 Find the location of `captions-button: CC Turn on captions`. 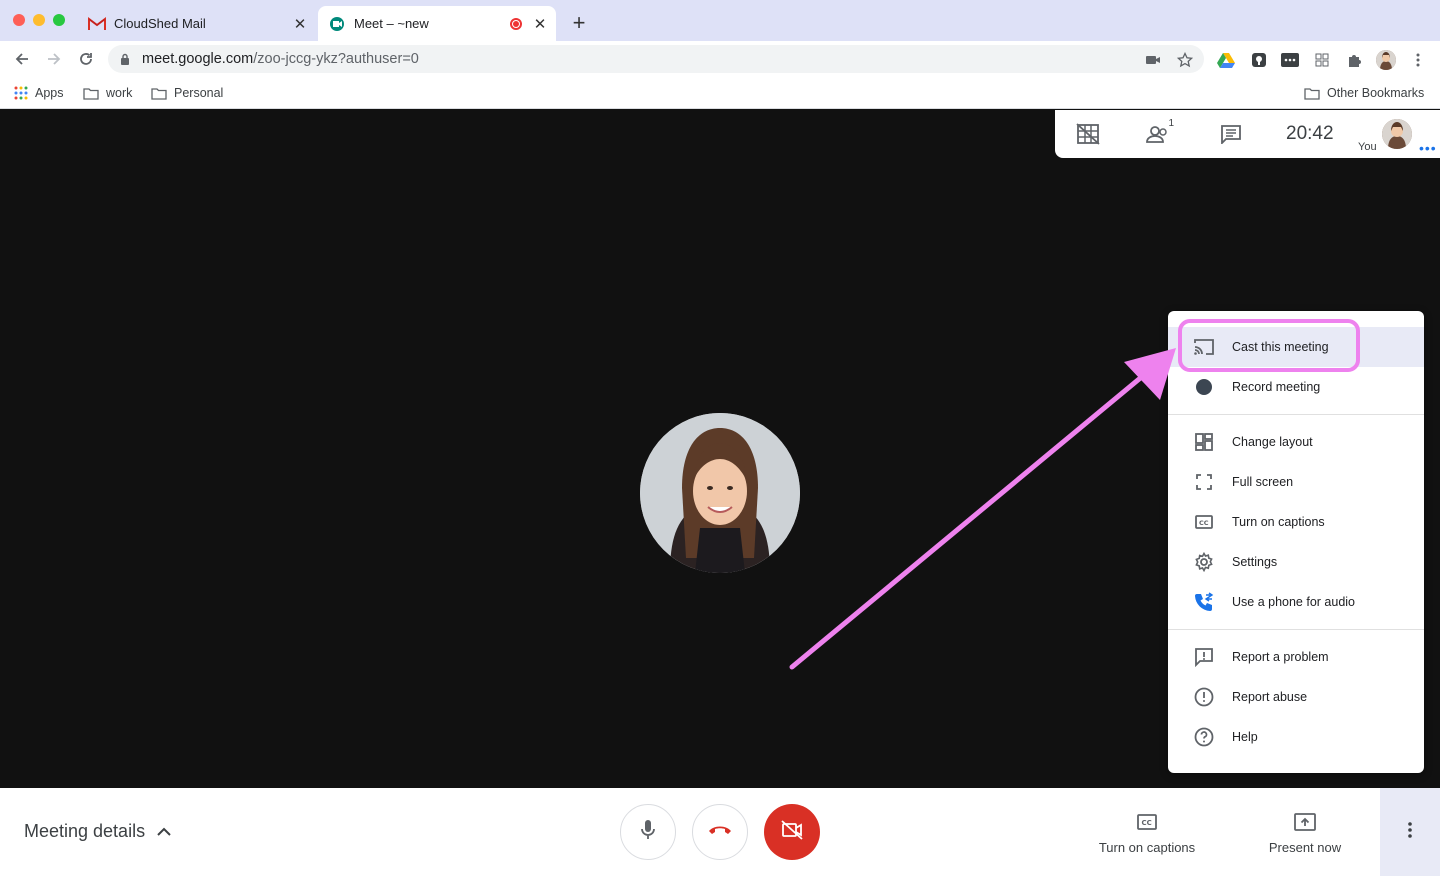

captions-button: CC Turn on captions is located at coordinates (1147, 831).